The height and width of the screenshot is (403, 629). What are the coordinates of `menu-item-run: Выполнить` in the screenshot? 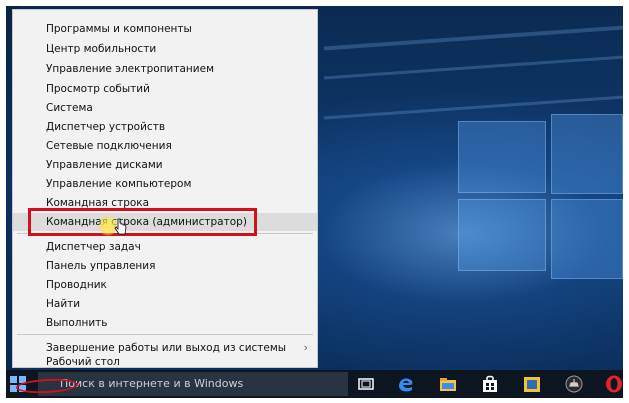 It's located at (165, 323).